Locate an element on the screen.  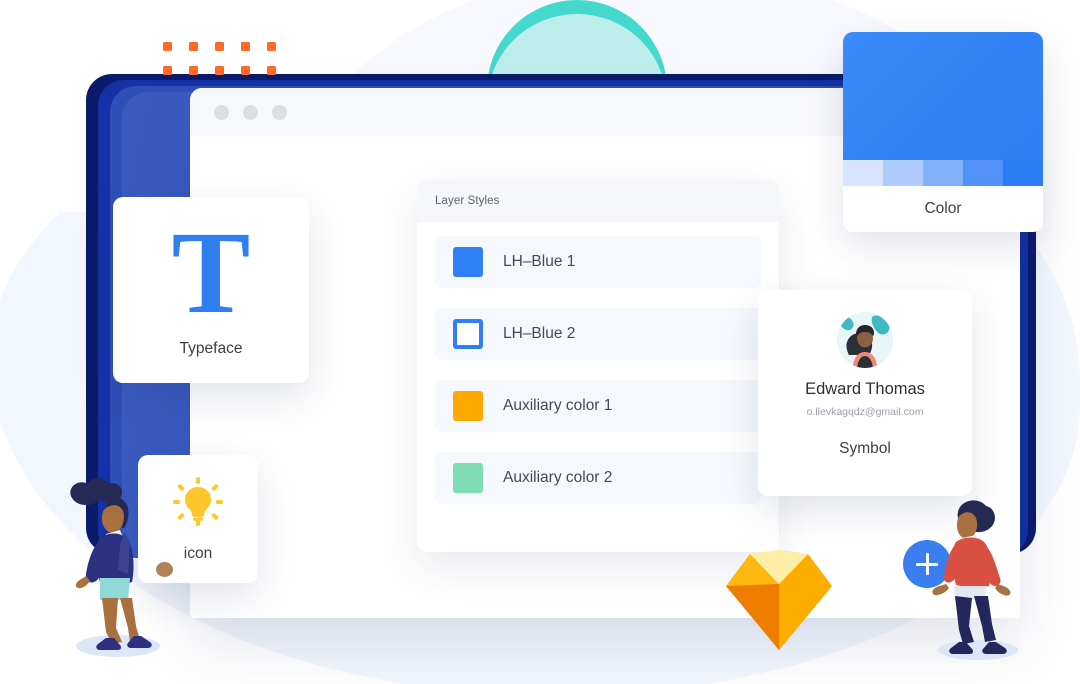
symbol-card-caption: Symbol is located at coordinates (865, 448).